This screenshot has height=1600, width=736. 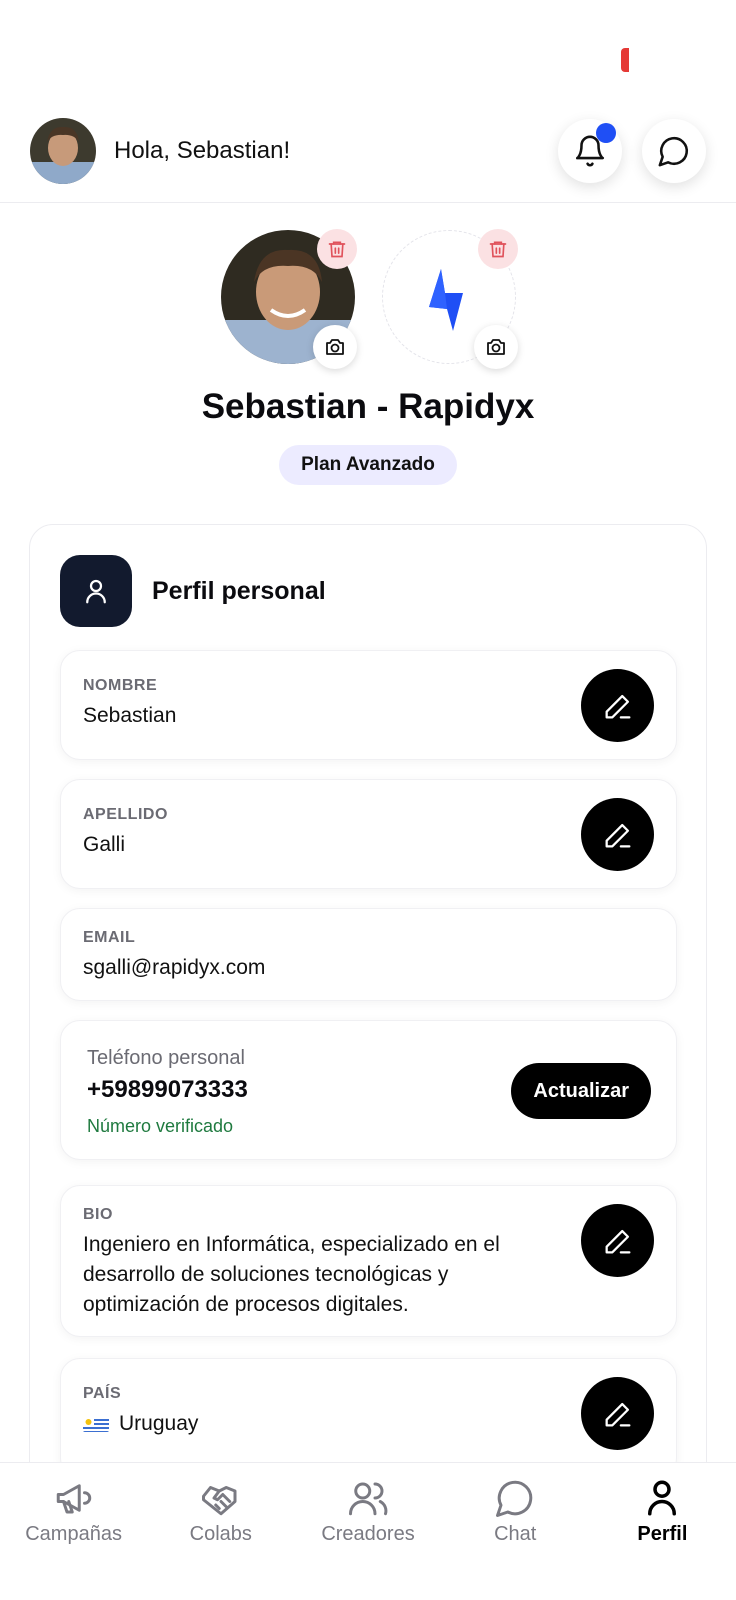 What do you see at coordinates (125, 814) in the screenshot?
I see `field-label: APELLIDO` at bounding box center [125, 814].